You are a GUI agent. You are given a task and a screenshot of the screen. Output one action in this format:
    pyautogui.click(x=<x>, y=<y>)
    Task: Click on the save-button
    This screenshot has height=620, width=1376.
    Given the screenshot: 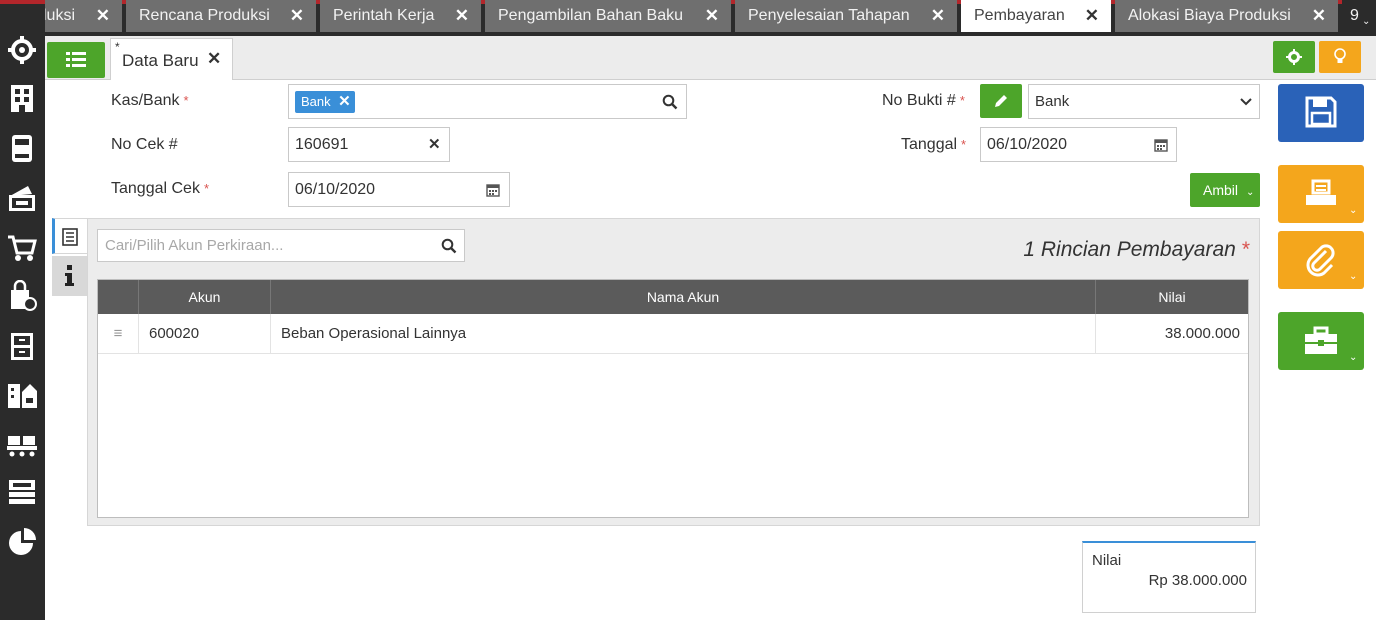 What is the action you would take?
    pyautogui.click(x=1321, y=113)
    